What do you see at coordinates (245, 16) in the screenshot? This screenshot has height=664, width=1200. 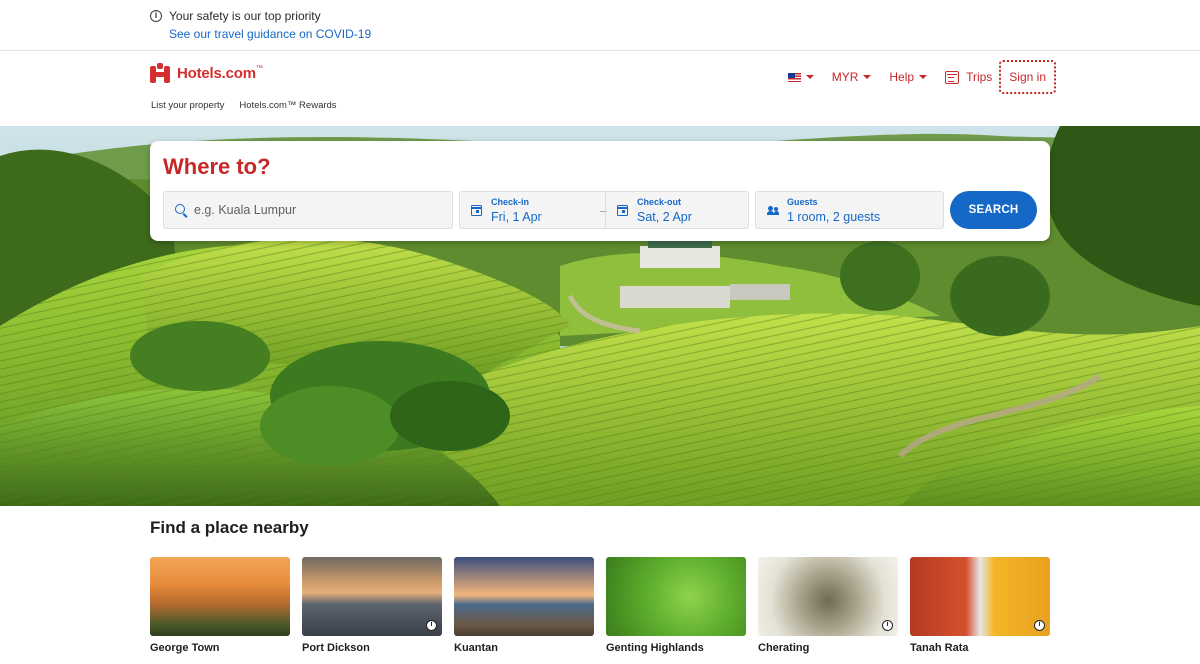 I see `safety-title: Your safety is our top priority` at bounding box center [245, 16].